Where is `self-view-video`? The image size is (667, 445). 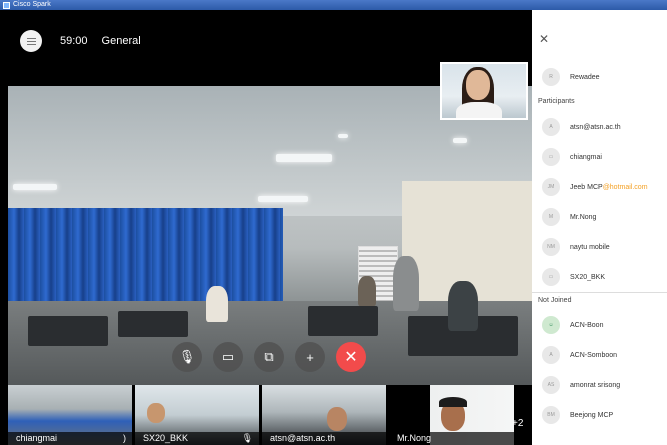 self-view-video is located at coordinates (484, 91).